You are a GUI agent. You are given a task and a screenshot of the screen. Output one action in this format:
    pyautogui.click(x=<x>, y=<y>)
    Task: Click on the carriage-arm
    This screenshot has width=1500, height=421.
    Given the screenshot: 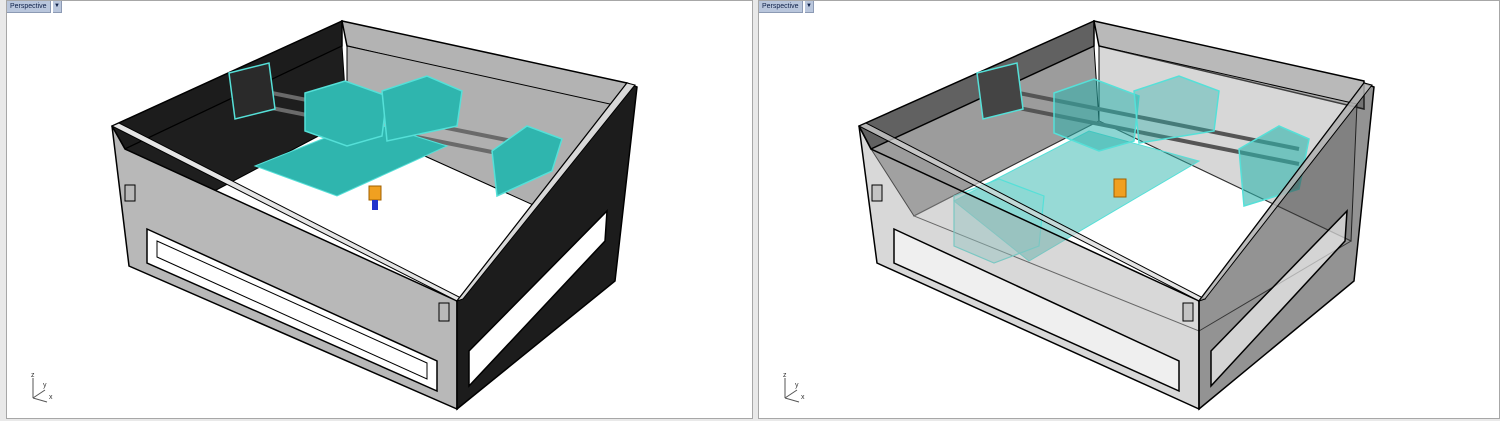 What is the action you would take?
    pyautogui.click(x=1176, y=109)
    